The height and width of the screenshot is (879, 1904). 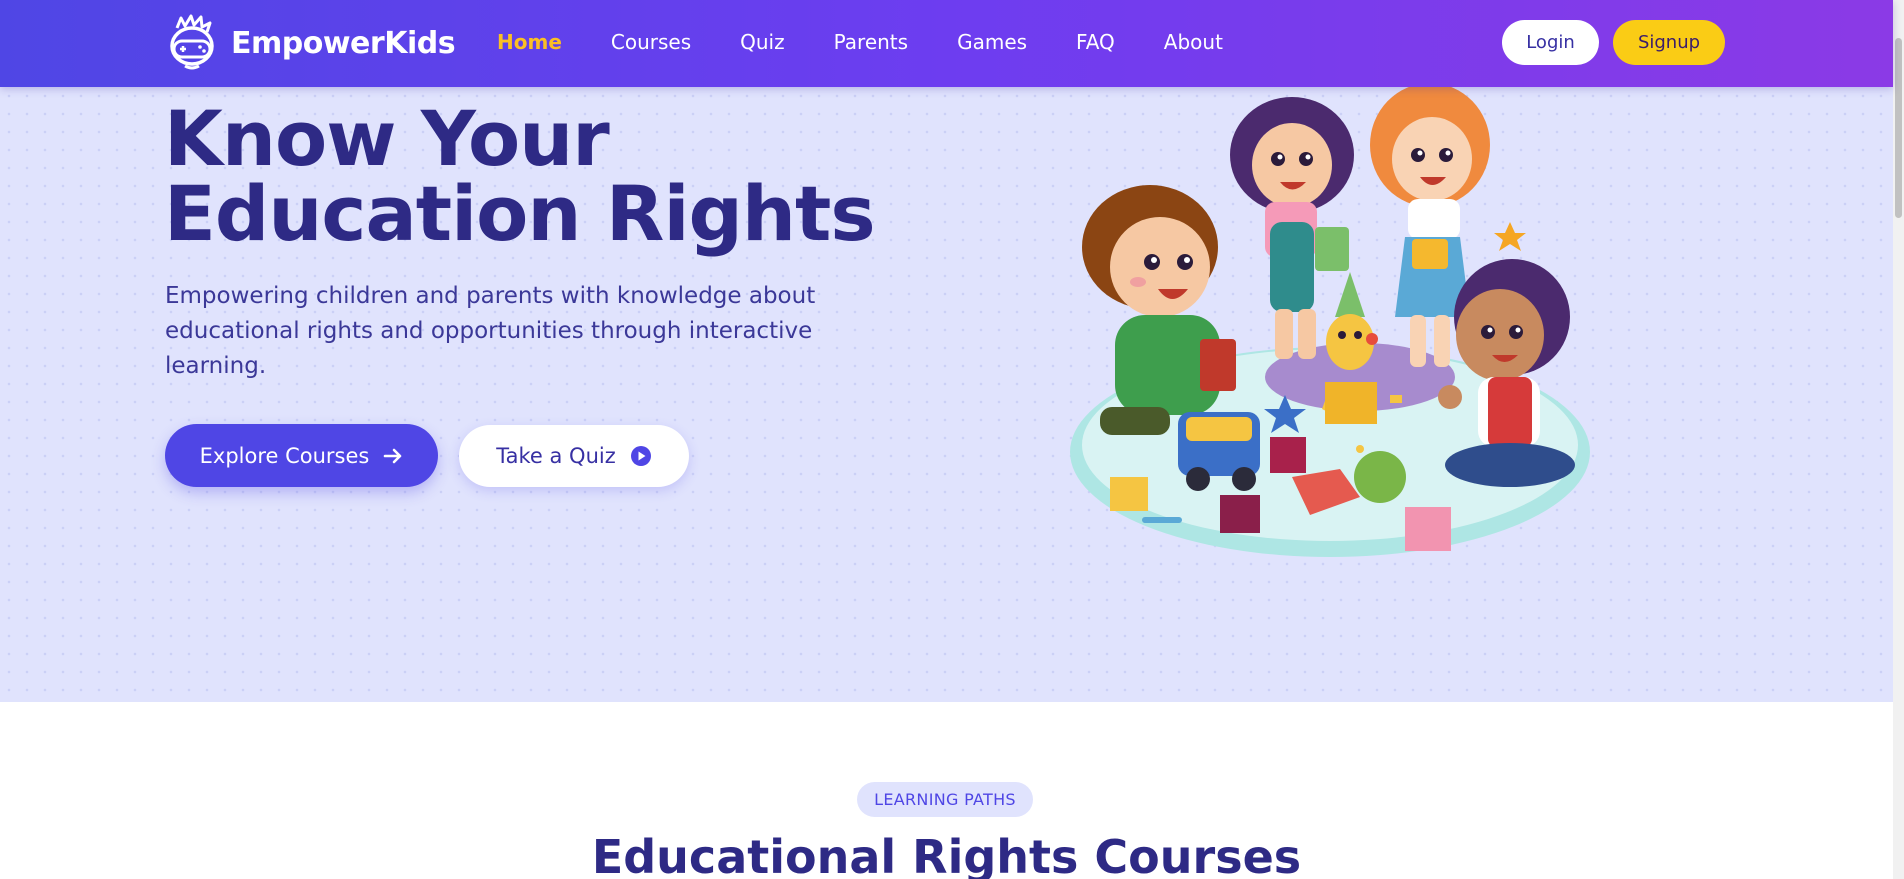 I want to click on page-scrollbar, so click(x=1898, y=439).